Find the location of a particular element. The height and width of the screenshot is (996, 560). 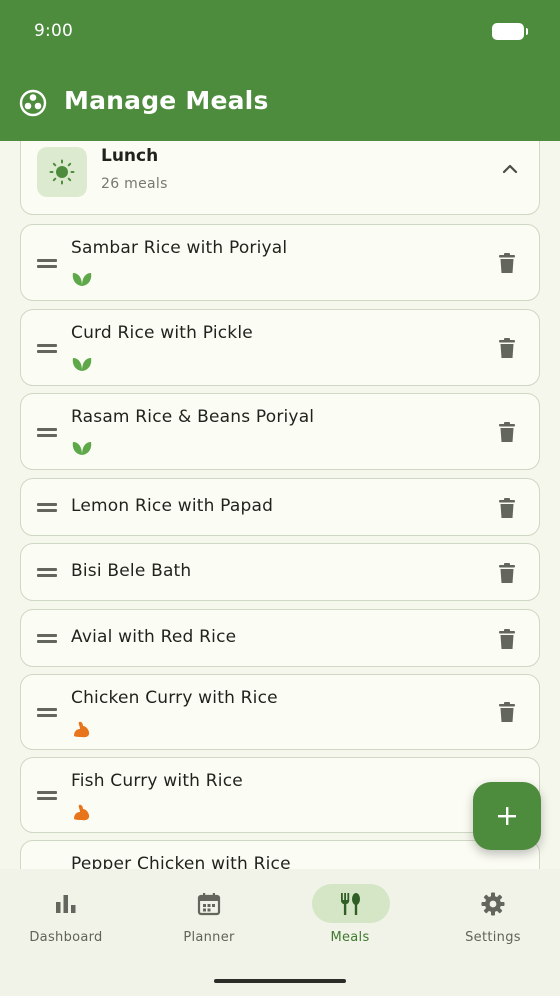

nav-item-planner: Planner is located at coordinates (209, 919).